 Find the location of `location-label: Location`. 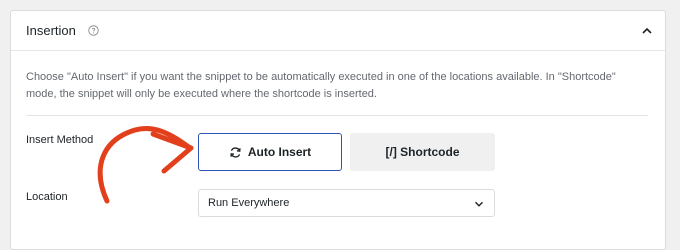

location-label: Location is located at coordinates (47, 197).